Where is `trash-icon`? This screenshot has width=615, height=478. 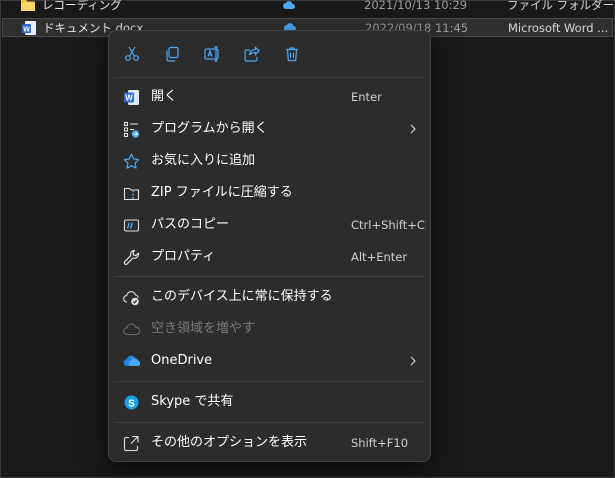
trash-icon is located at coordinates (292, 54).